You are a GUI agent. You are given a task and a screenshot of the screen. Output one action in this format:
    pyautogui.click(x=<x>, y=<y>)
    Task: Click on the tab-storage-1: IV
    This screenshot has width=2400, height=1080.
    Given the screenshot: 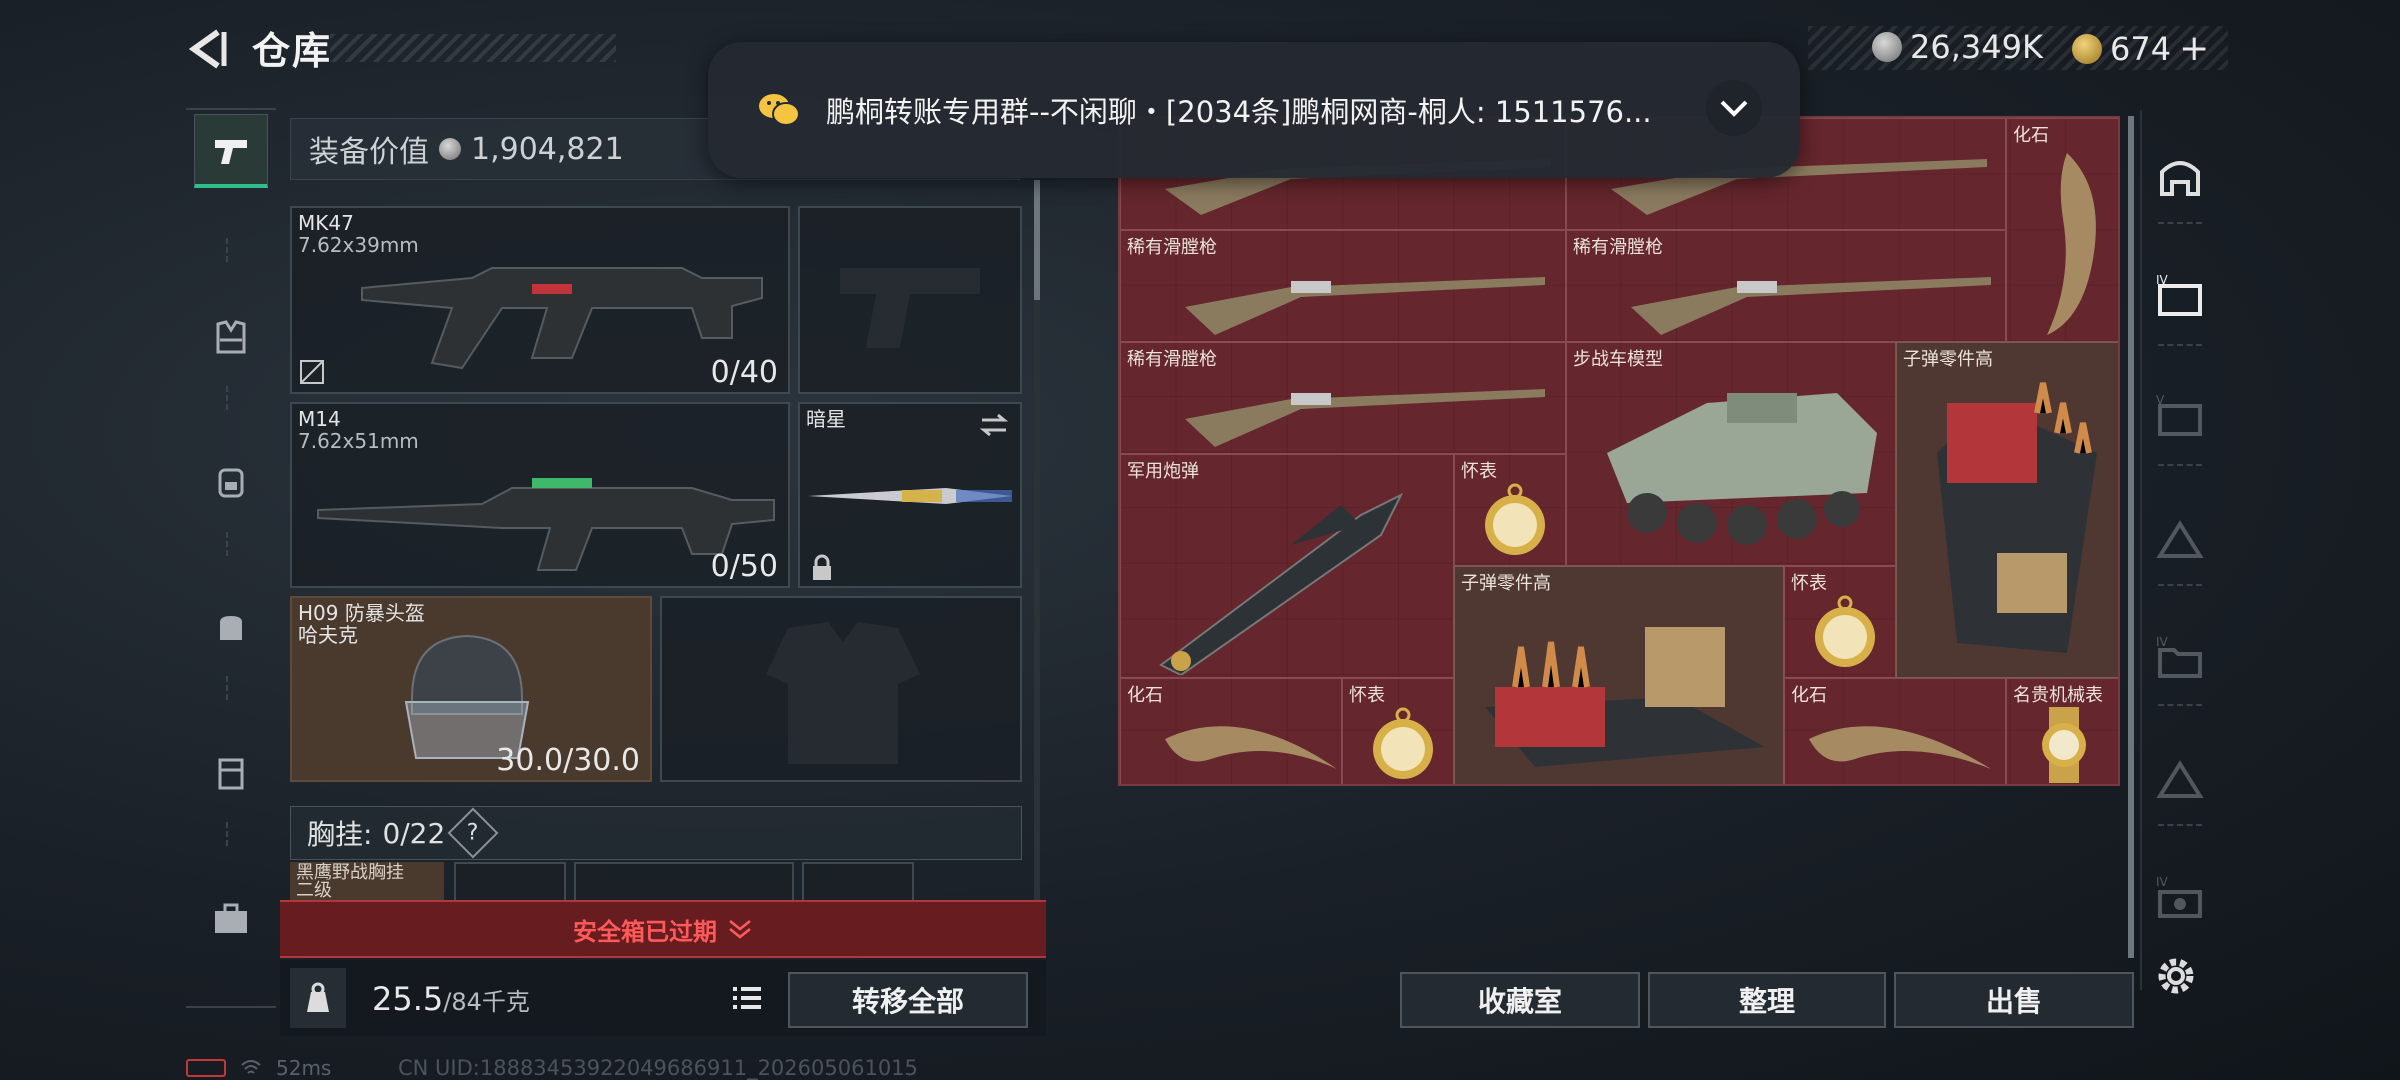 What is the action you would take?
    pyautogui.click(x=2180, y=296)
    